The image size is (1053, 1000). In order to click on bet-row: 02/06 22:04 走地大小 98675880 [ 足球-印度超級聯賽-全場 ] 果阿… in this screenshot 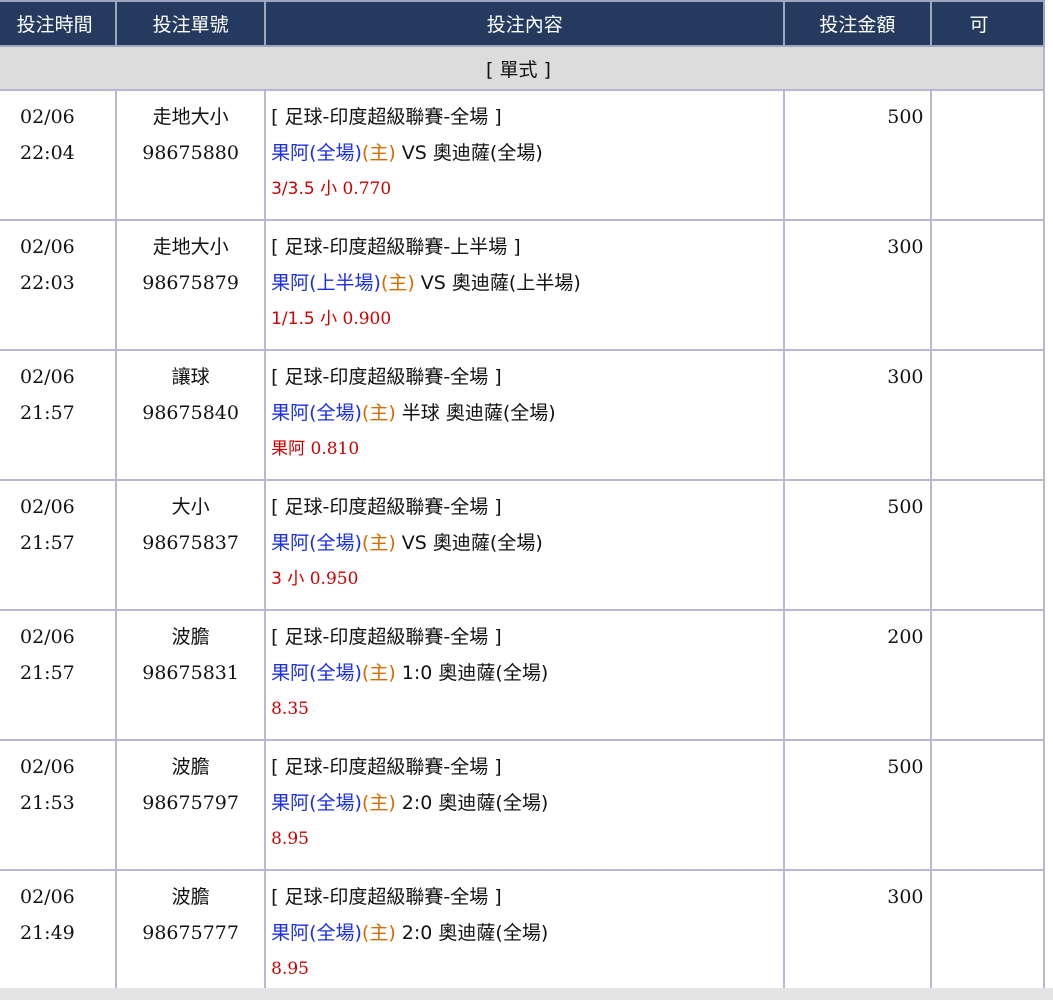, I will do `click(523, 155)`.